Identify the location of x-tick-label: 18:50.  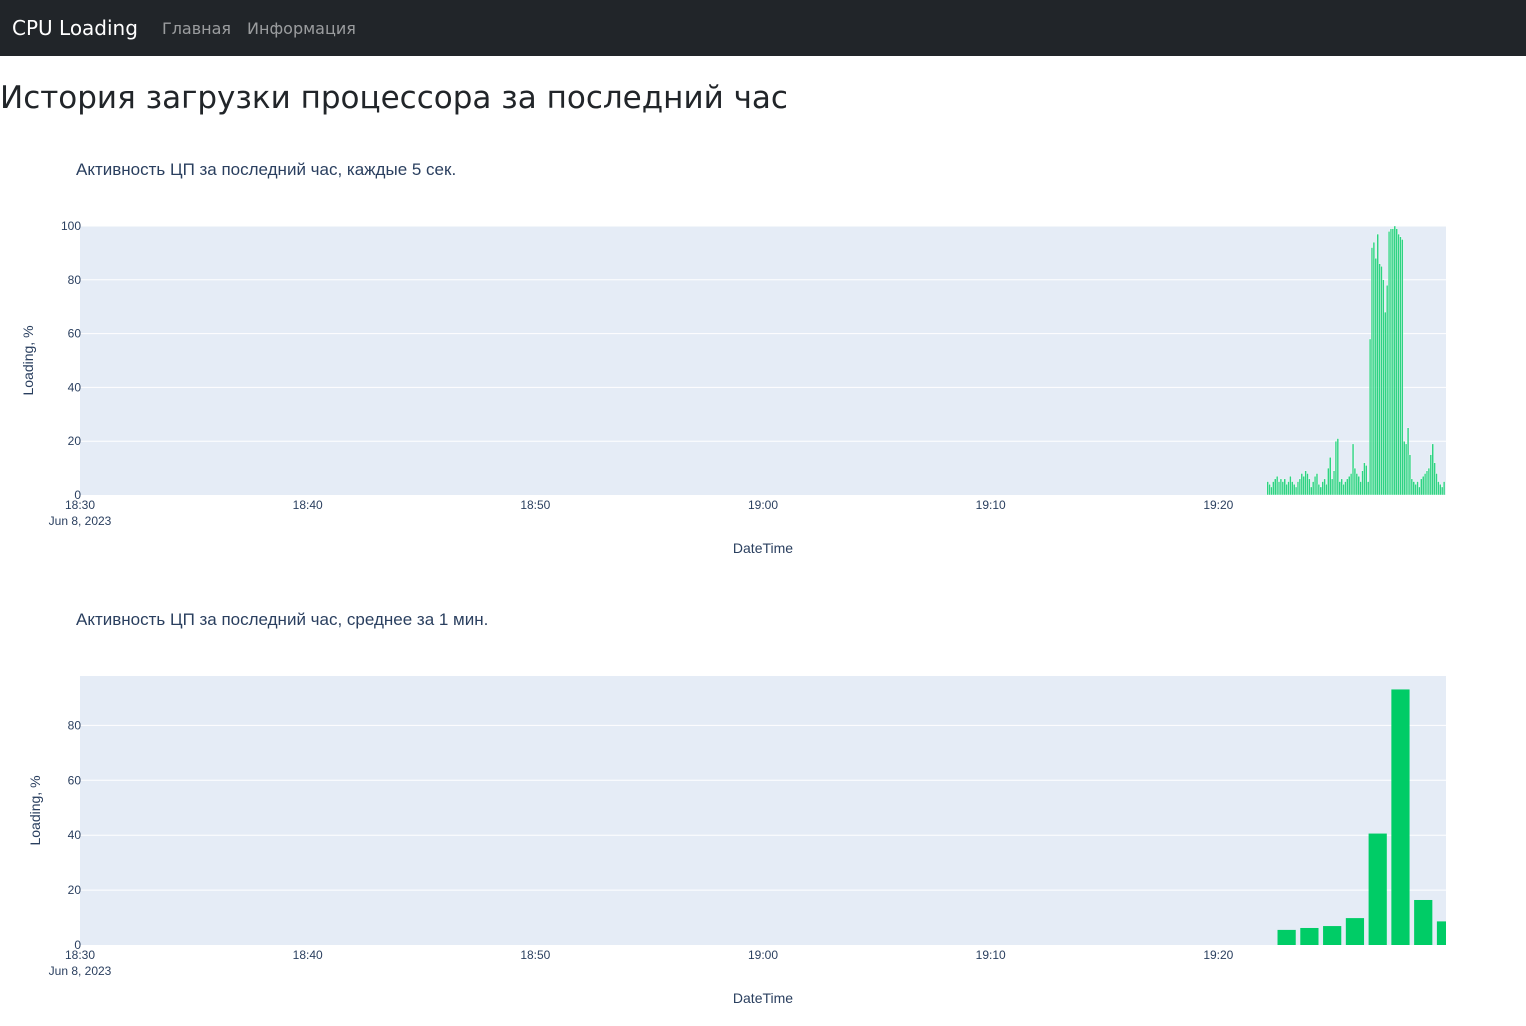
(535, 505).